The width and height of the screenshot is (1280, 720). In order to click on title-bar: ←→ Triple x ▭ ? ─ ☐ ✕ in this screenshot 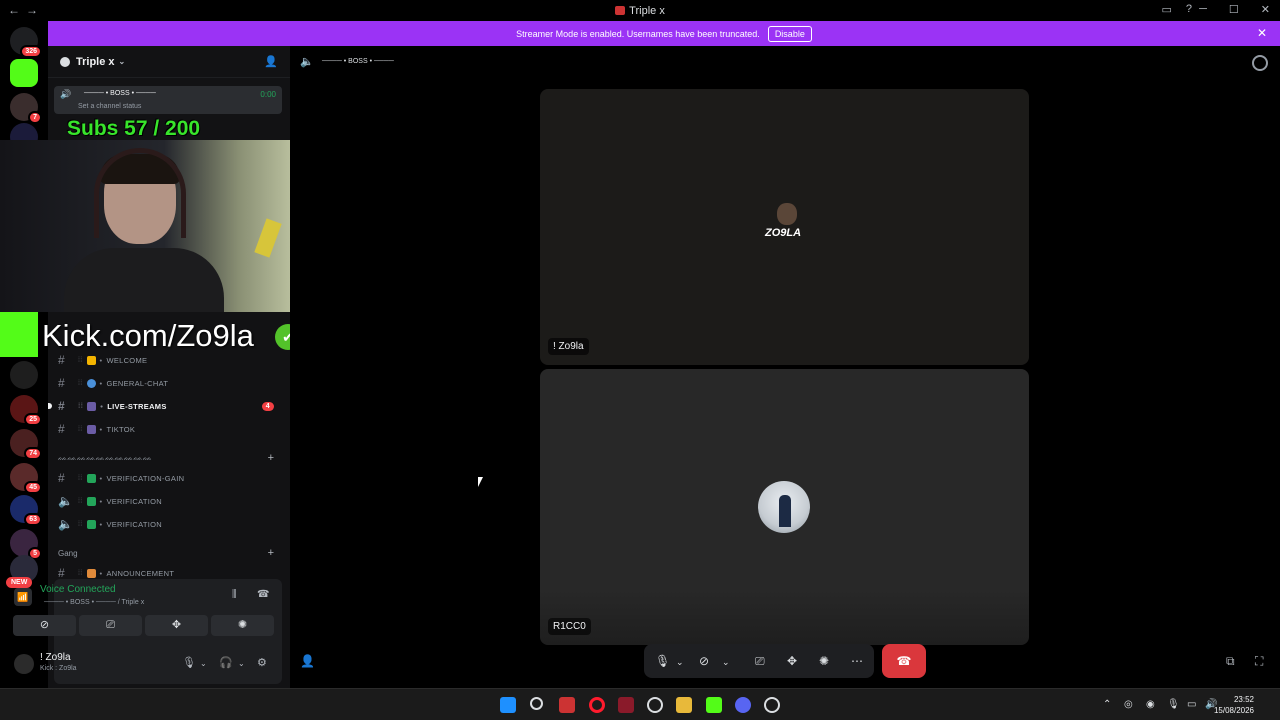, I will do `click(640, 10)`.